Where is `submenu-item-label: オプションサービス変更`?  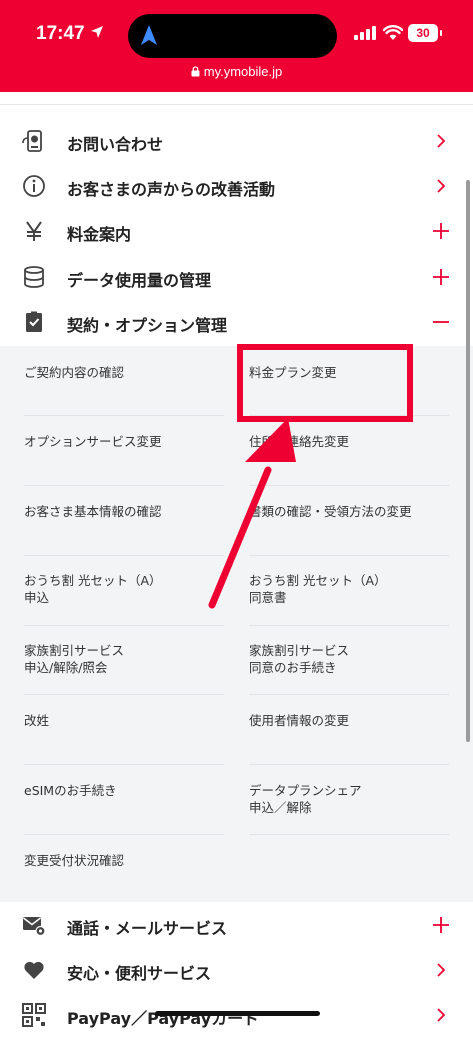 submenu-item-label: オプションサービス変更 is located at coordinates (93, 441).